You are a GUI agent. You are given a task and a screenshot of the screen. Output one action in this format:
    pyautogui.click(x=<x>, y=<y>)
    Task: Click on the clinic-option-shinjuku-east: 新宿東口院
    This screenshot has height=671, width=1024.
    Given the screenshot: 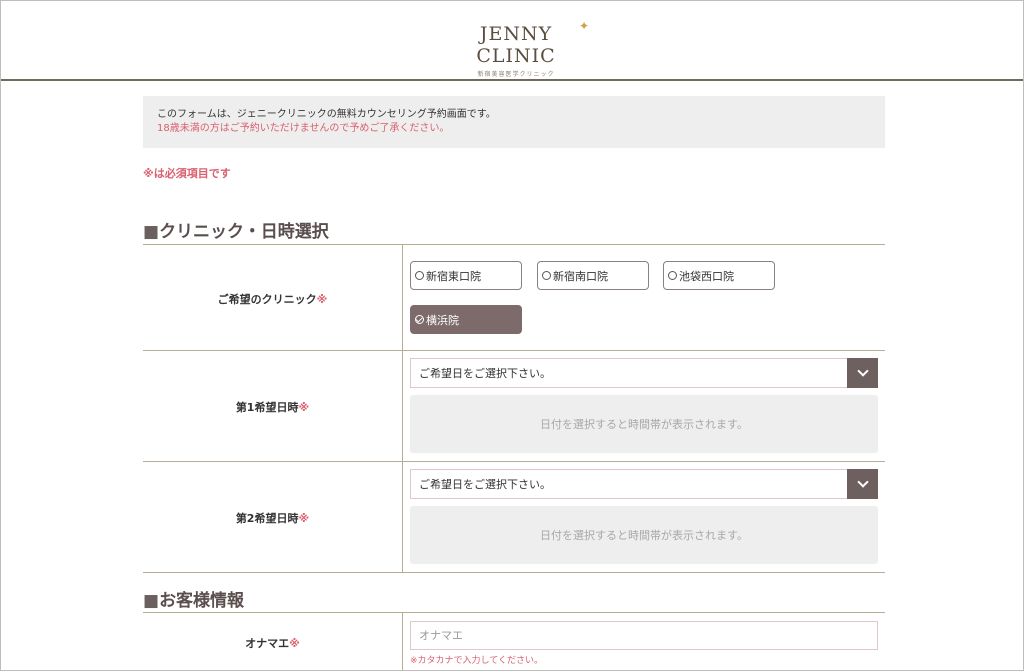 What is the action you would take?
    pyautogui.click(x=466, y=275)
    